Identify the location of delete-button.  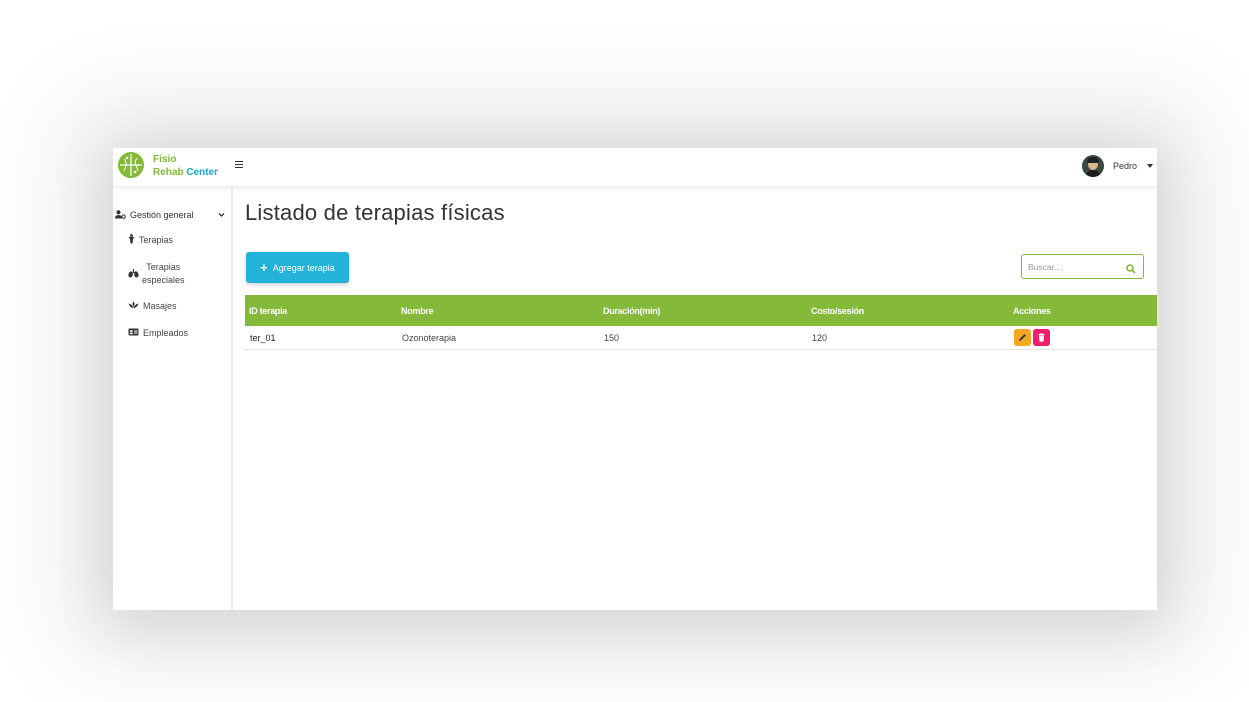
(1041, 337).